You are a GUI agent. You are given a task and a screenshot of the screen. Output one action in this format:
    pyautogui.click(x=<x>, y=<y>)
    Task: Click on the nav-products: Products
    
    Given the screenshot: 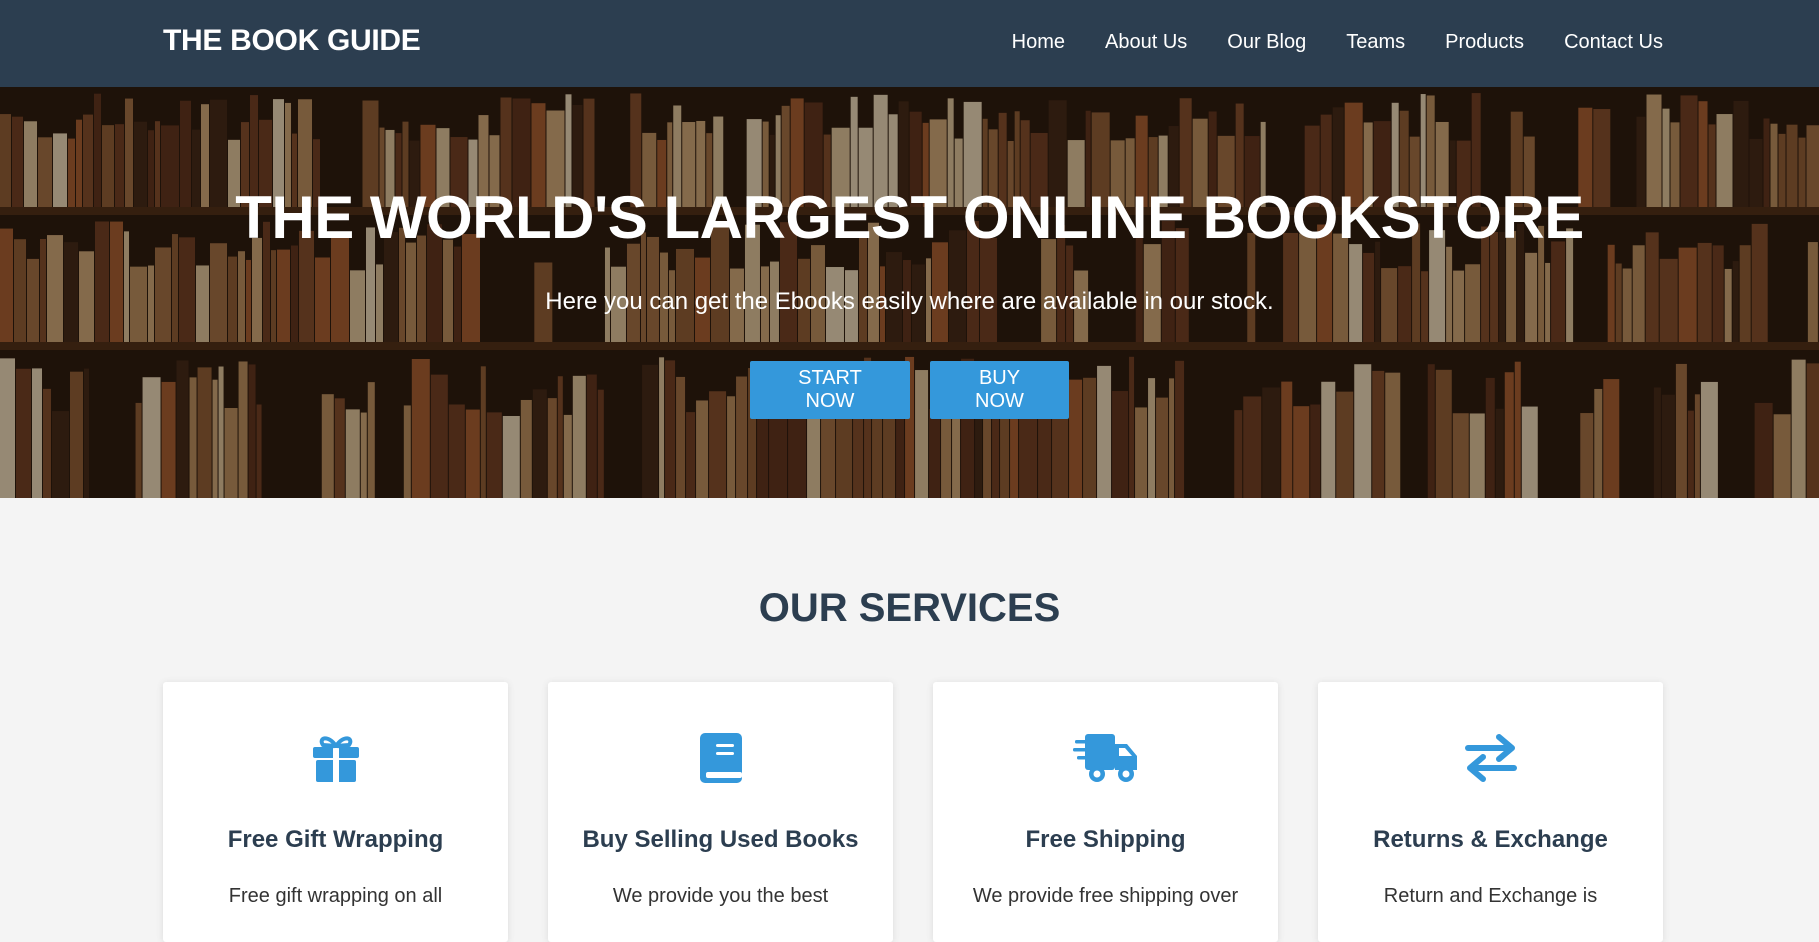 What is the action you would take?
    pyautogui.click(x=1484, y=42)
    